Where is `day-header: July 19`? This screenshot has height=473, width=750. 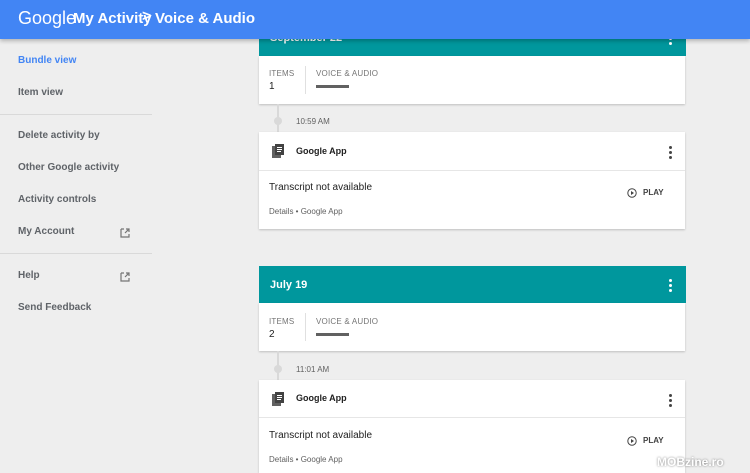
day-header: July 19 is located at coordinates (472, 284).